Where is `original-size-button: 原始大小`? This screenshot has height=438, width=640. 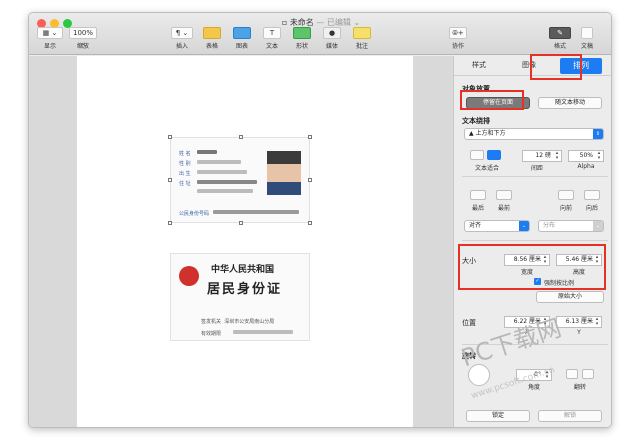
original-size-button: 原始大小 is located at coordinates (570, 297).